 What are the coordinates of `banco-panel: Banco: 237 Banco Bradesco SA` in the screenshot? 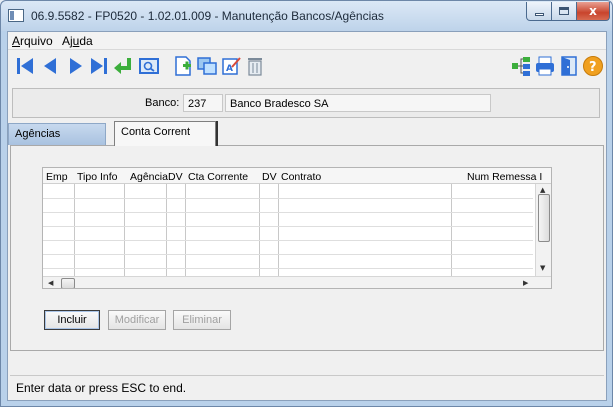 It's located at (306, 103).